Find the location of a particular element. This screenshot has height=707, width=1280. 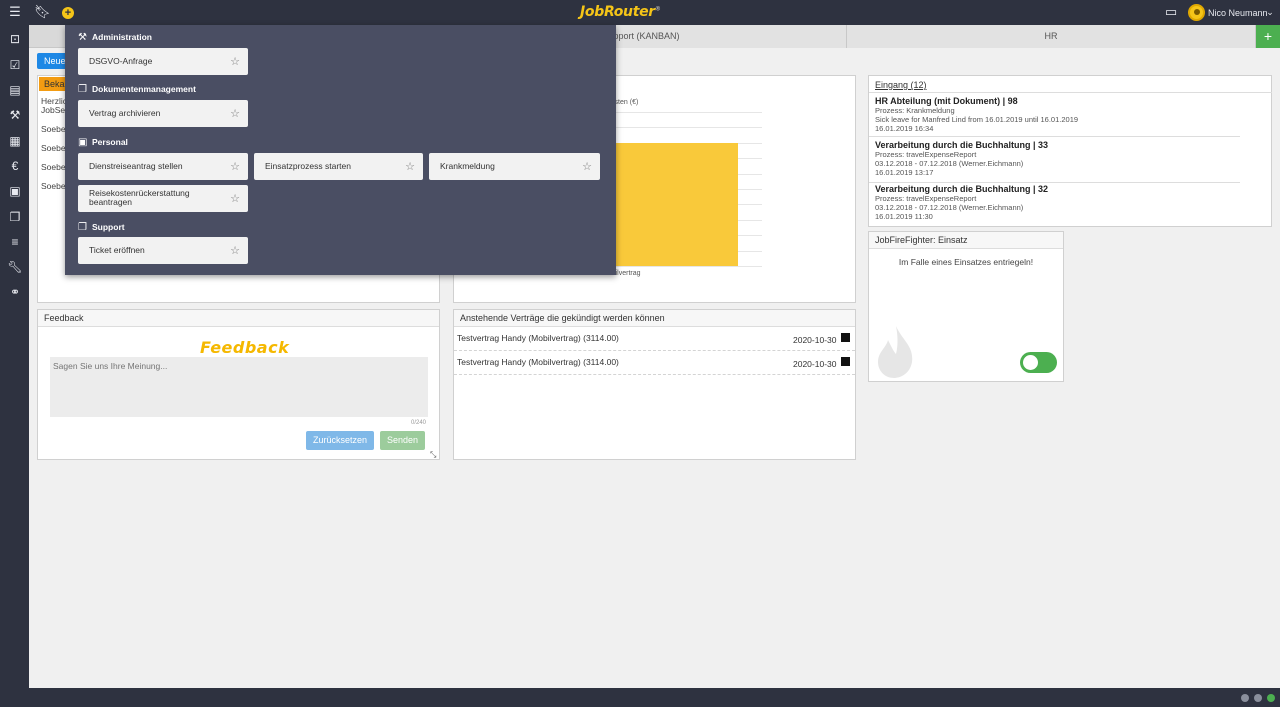

divider is located at coordinates (1070, 92).